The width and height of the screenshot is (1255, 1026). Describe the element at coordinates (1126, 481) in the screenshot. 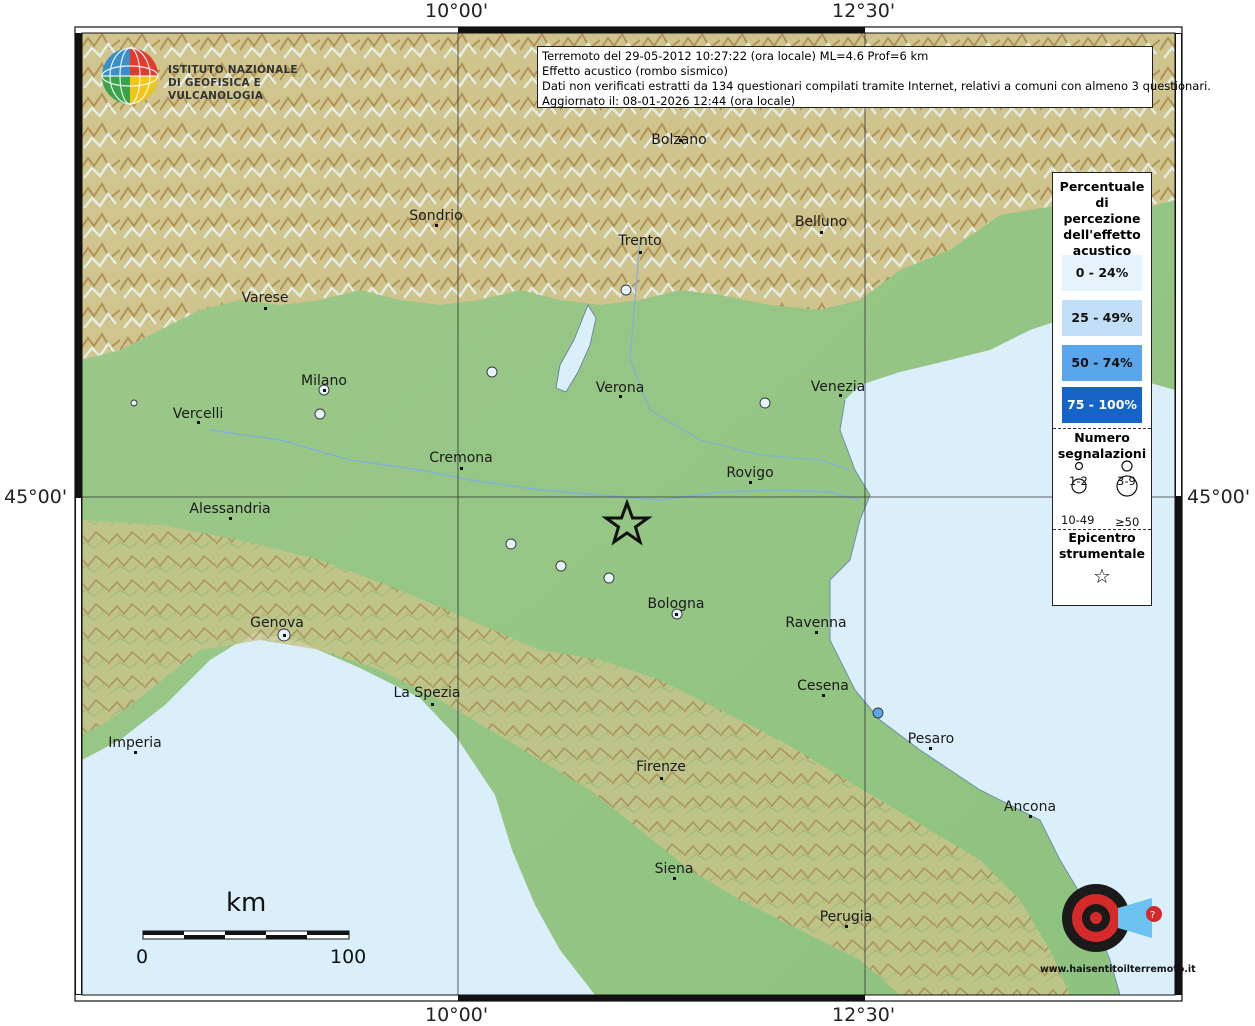

I see `count-label-3-9: 3-9` at that location.